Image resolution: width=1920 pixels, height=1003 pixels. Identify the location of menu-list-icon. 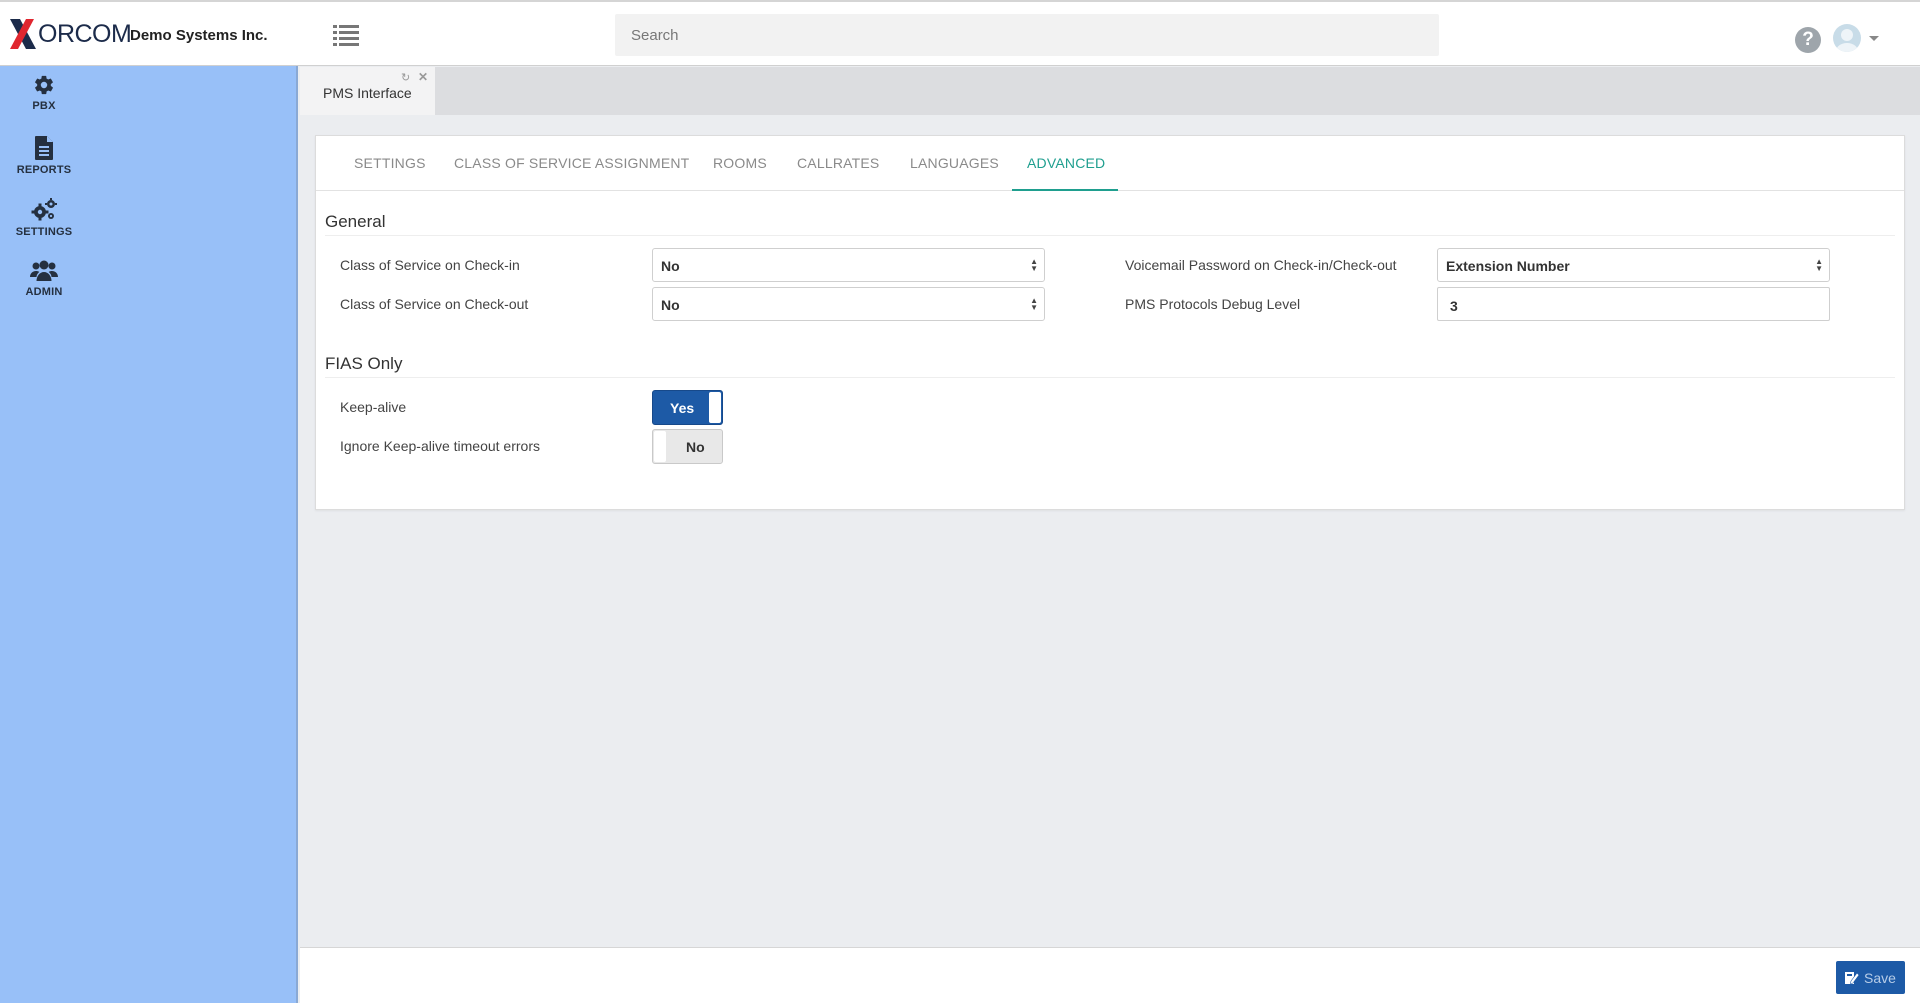
(346, 35).